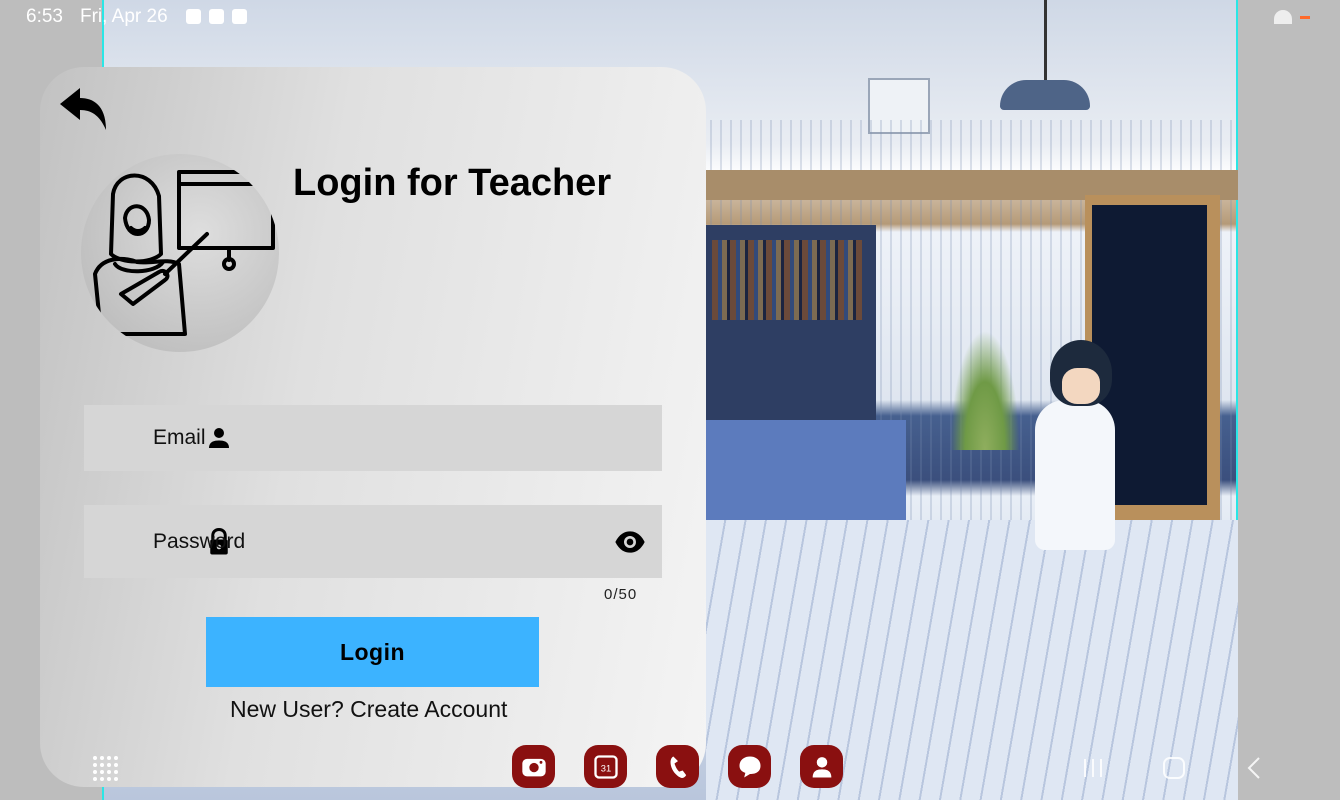  I want to click on messages-icon, so click(749, 766).